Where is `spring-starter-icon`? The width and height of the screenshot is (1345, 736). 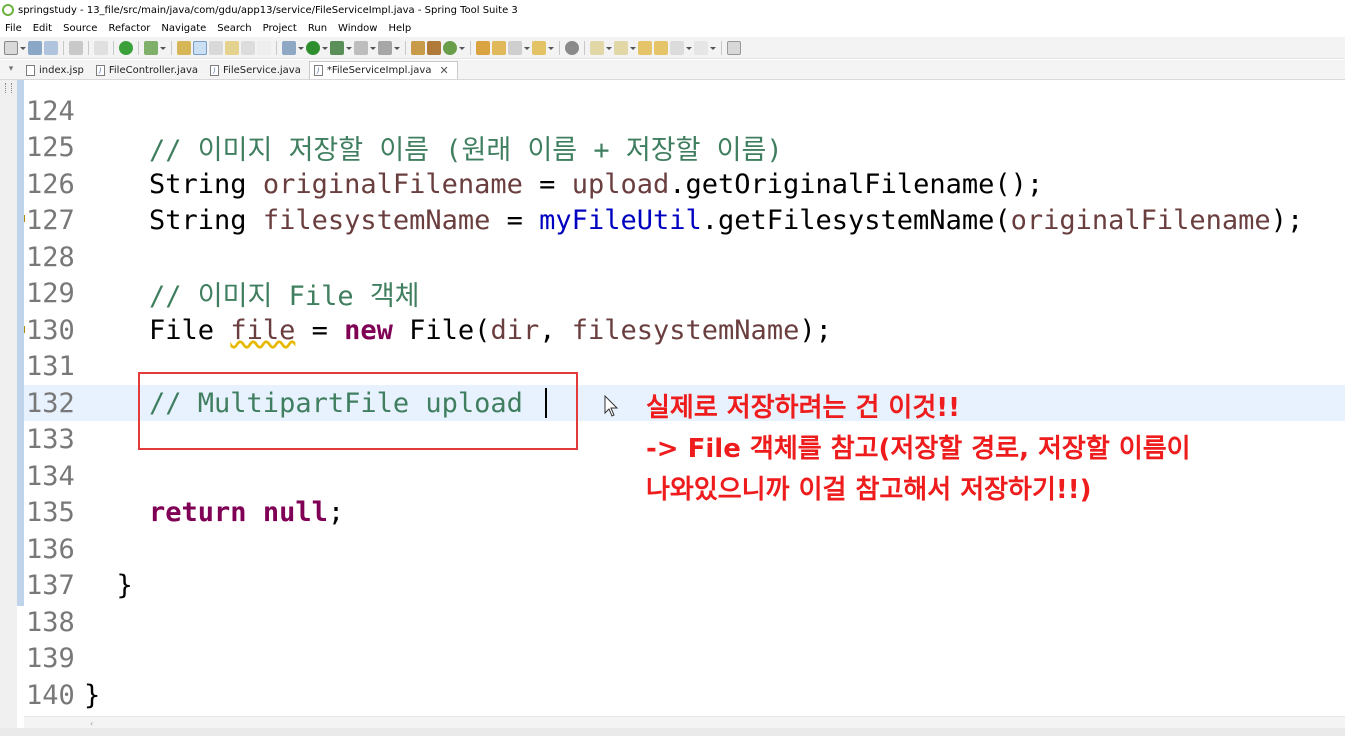 spring-starter-icon is located at coordinates (151, 47).